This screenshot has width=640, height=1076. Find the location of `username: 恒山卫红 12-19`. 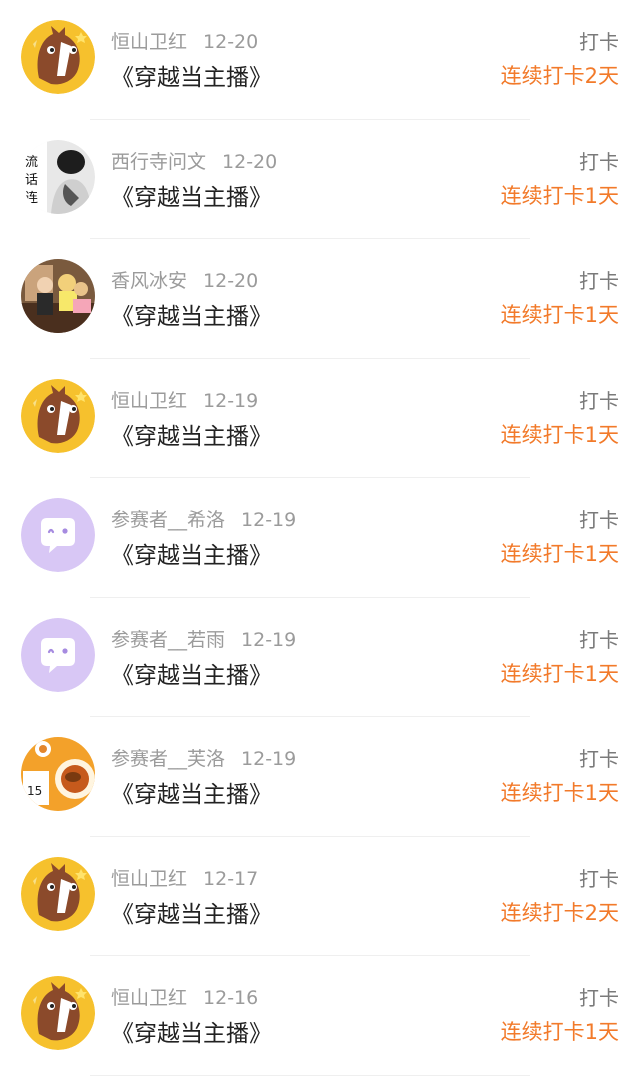

username: 恒山卫红 12-19 is located at coordinates (185, 400).